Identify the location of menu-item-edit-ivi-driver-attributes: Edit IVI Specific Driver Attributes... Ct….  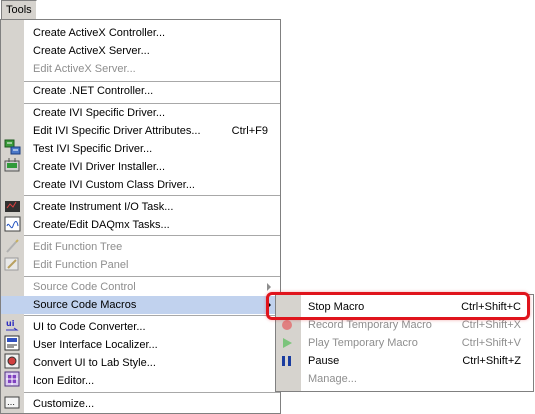
(152, 131).